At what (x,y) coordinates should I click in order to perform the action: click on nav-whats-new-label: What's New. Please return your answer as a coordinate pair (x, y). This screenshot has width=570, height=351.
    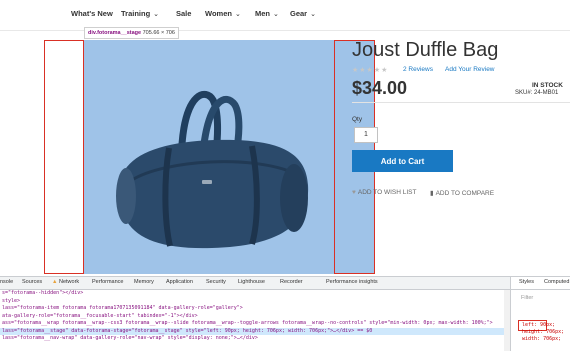
    Looking at the image, I should click on (92, 13).